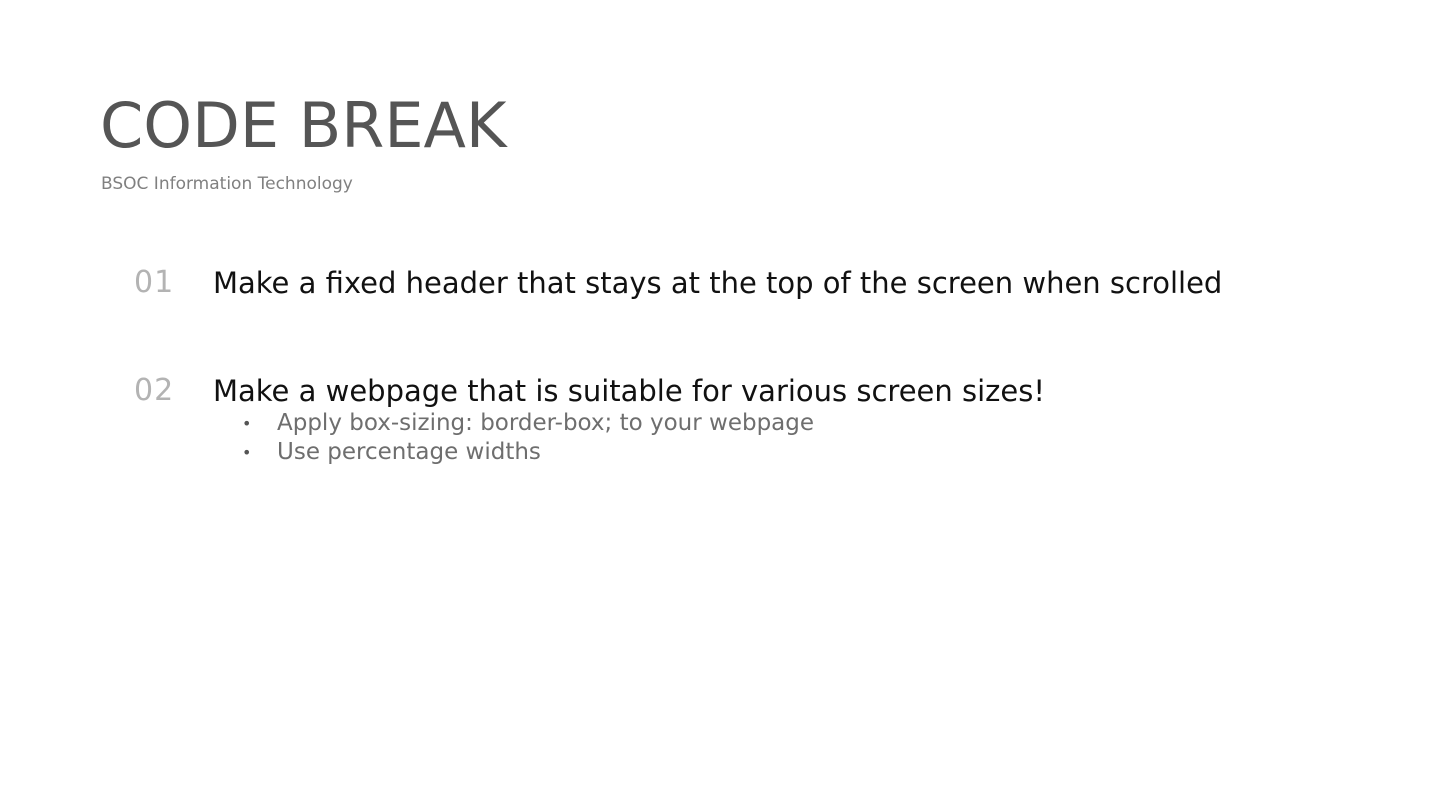 The width and height of the screenshot is (1440, 808). What do you see at coordinates (227, 184) in the screenshot?
I see `slide-subtitle: BSOC Information Technology` at bounding box center [227, 184].